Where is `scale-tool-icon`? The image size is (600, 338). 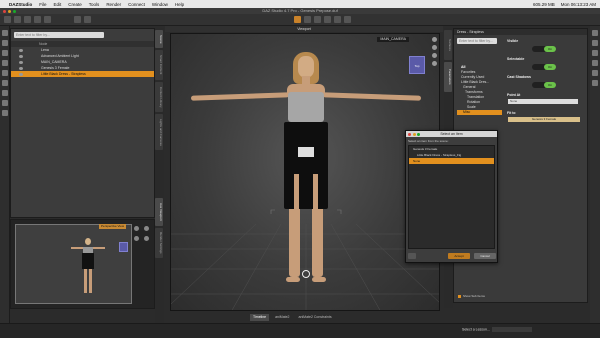 scale-tool-icon is located at coordinates (337, 19).